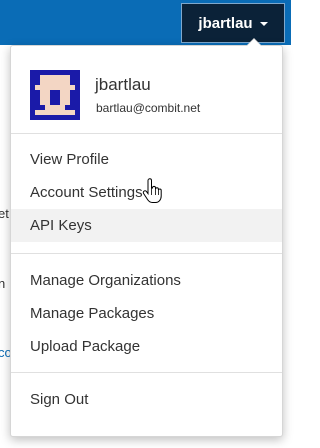 The image size is (320, 448). I want to click on hand-pointer-cursor-icon, so click(152, 190).